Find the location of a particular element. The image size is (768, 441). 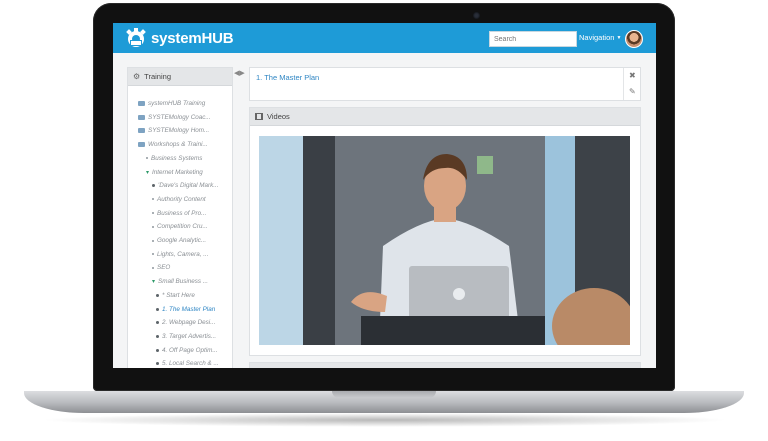

sidebar-item-label: Internet Marketing is located at coordinates (177, 172).